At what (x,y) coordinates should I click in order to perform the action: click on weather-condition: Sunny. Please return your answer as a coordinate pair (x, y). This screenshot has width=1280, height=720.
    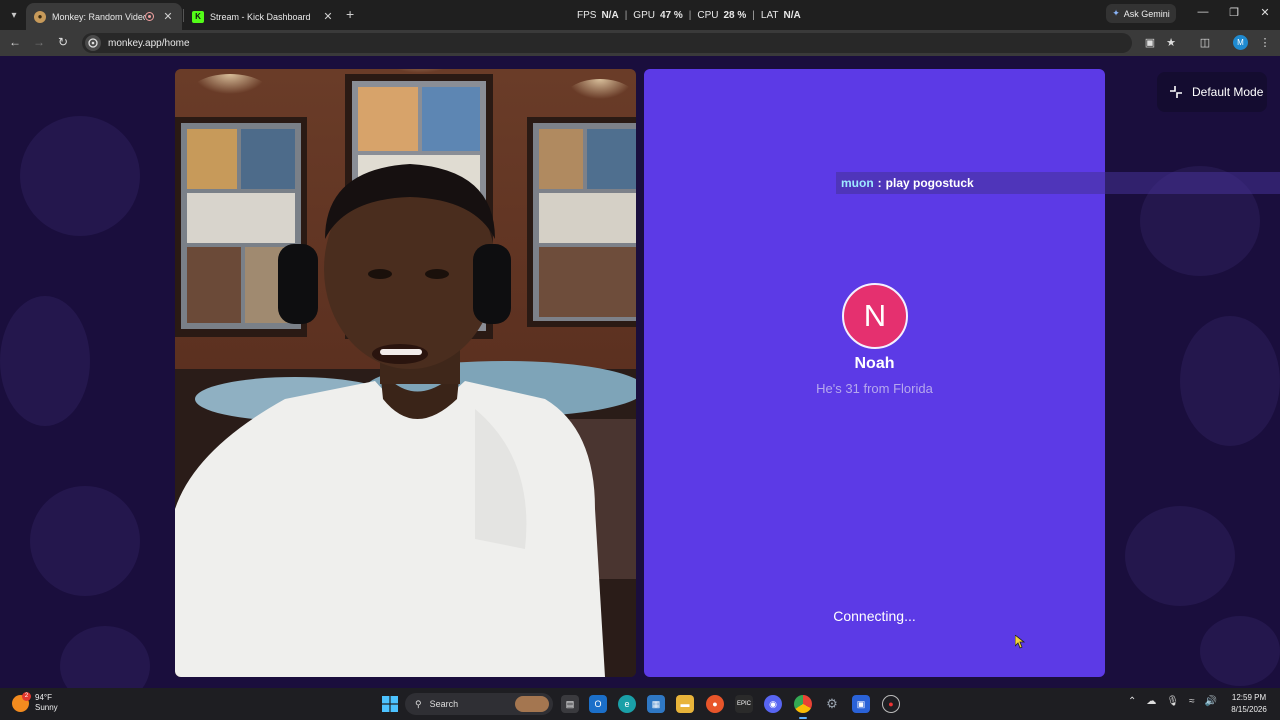
    Looking at the image, I should click on (46, 707).